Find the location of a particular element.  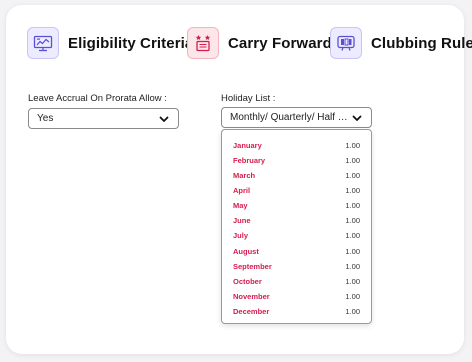

list-item: May 1.00 is located at coordinates (296, 205).